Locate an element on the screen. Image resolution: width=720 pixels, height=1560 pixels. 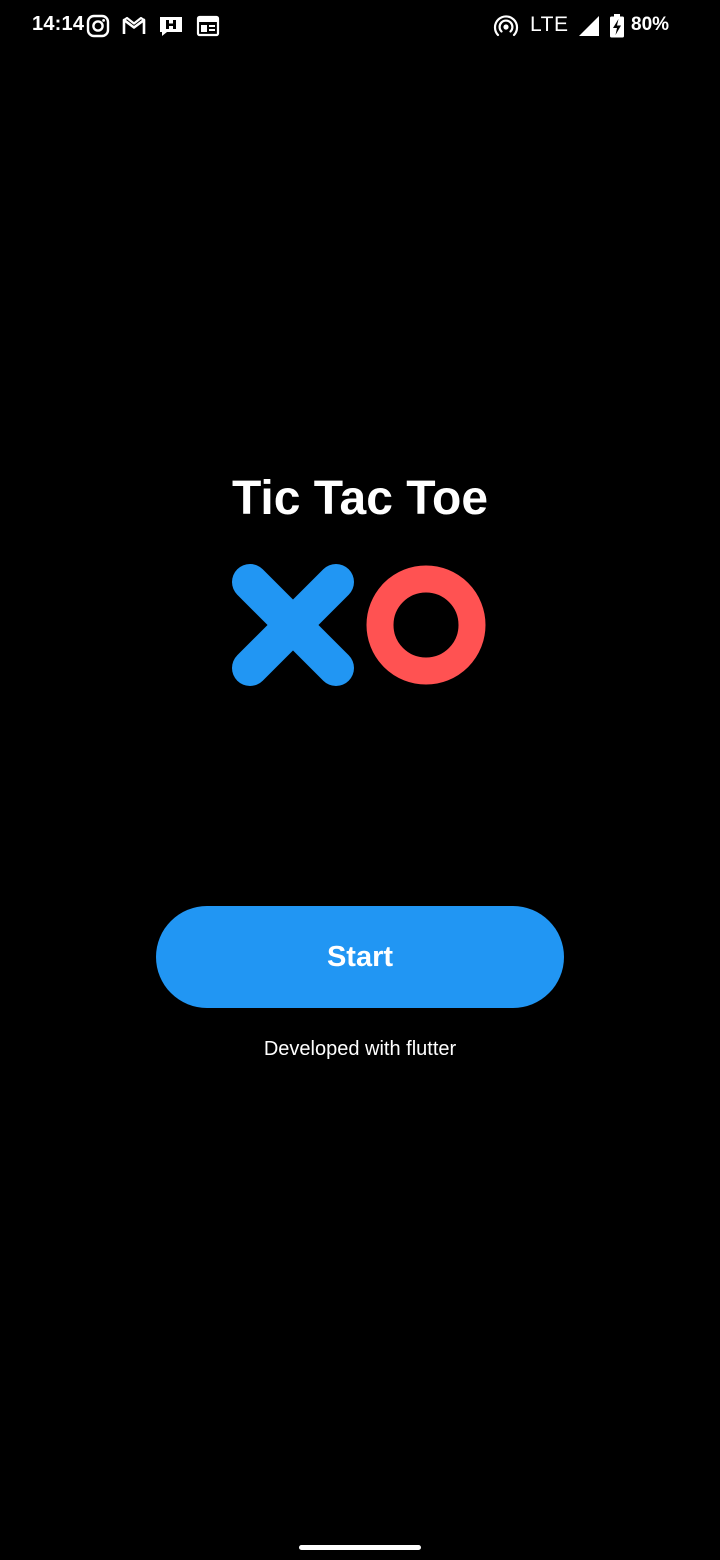
battery-charging-icon is located at coordinates (617, 26).